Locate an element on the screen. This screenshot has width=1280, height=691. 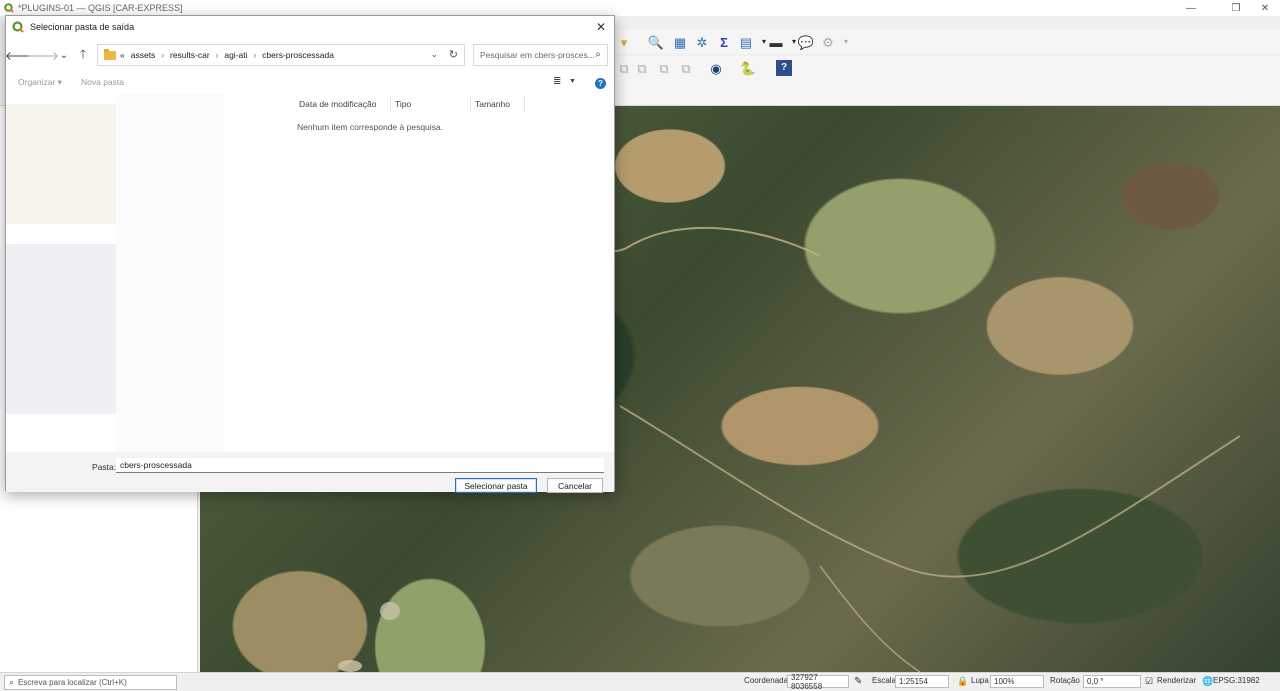
dialog-title-bar: Selecionar pasta de saída ✕ is located at coordinates (310, 27).